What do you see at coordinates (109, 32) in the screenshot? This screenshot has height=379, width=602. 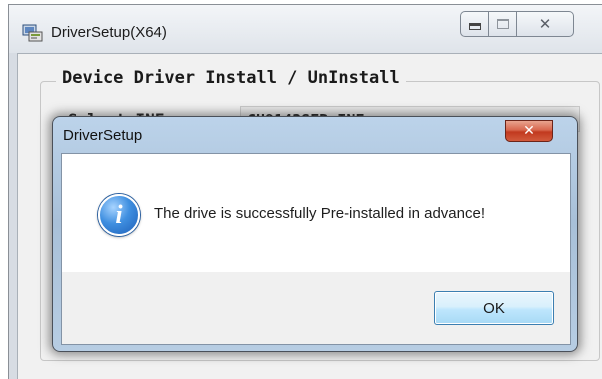 I see `window-title: DriverSetup(X64)` at bounding box center [109, 32].